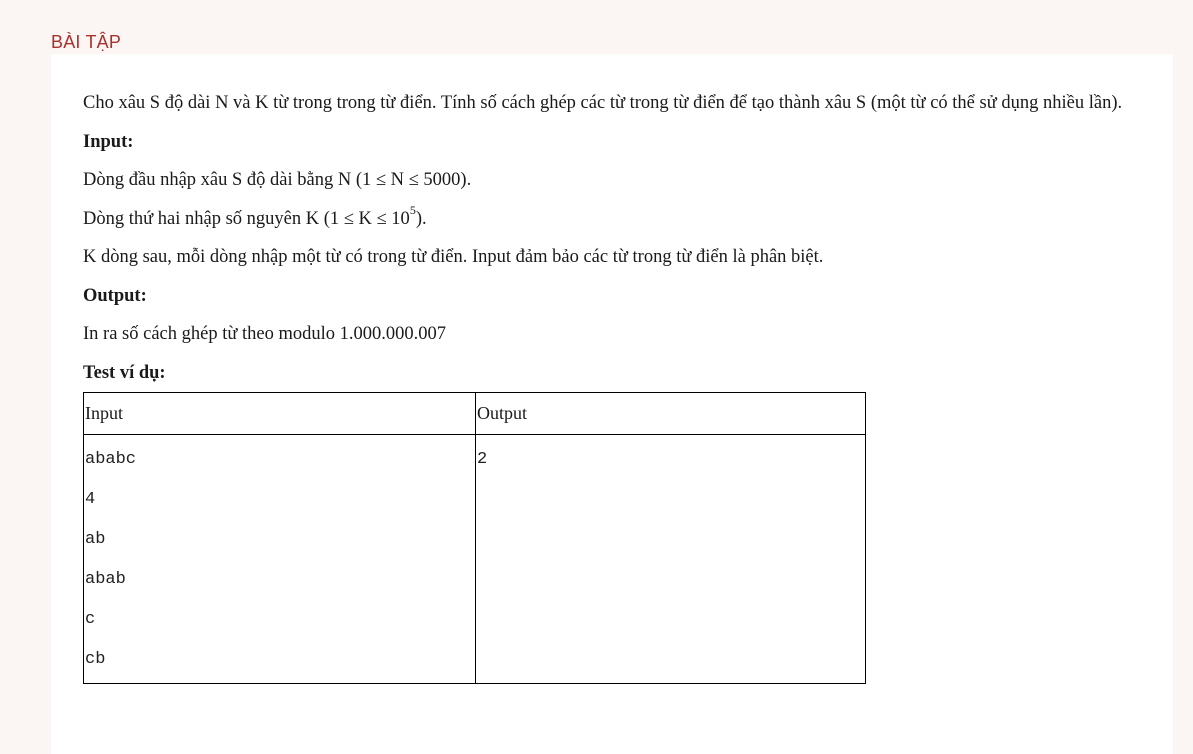  Describe the element at coordinates (670, 559) in the screenshot. I see `example-output-cell: 2` at that location.